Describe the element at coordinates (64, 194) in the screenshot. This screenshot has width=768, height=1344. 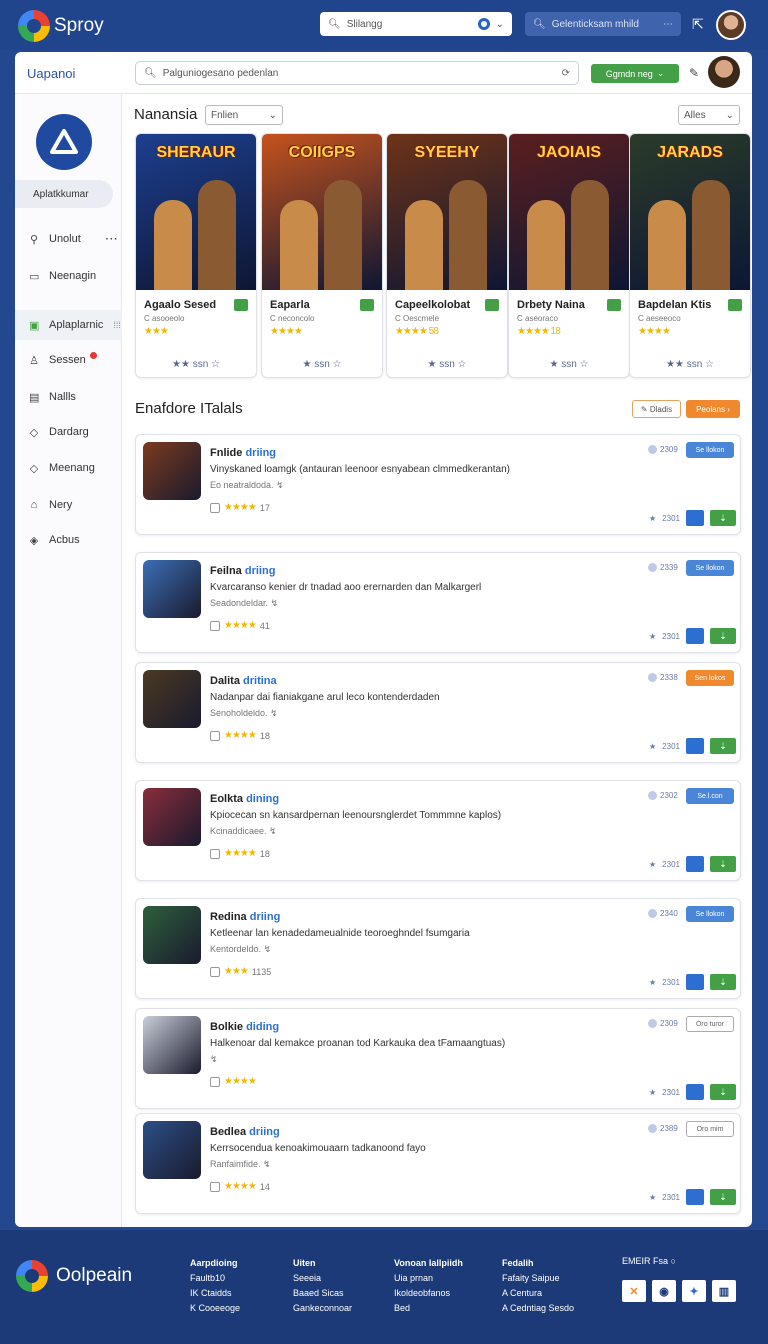
I see `sidebar-app-button: Aplatkkumar` at that location.